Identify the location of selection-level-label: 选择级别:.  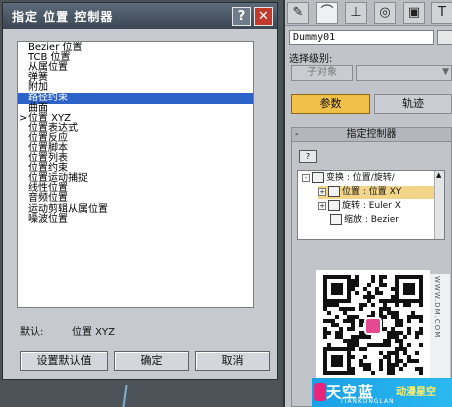
(311, 59).